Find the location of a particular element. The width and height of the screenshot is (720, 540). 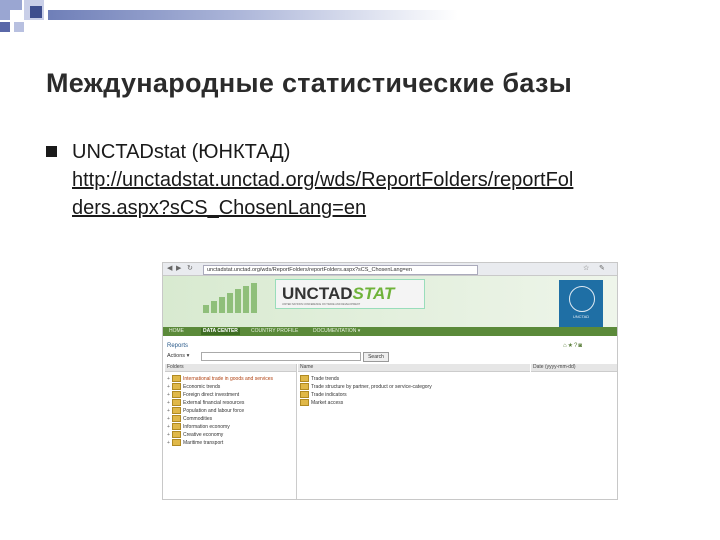

search-input is located at coordinates (281, 356).